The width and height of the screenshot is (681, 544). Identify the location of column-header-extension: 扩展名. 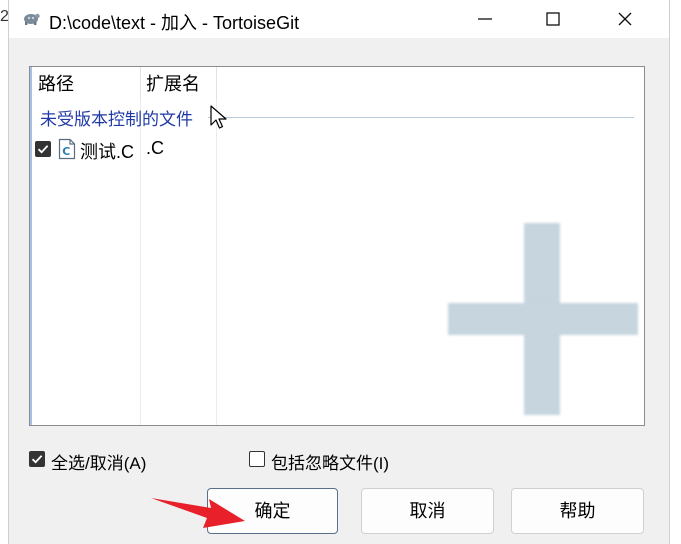
(173, 84).